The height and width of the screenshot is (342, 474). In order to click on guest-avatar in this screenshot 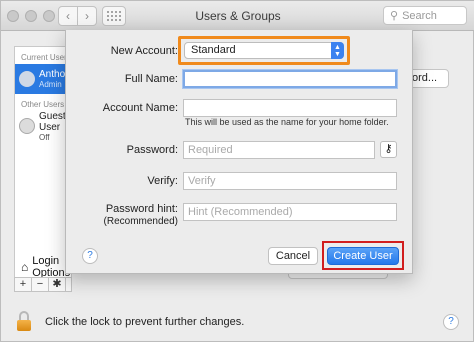, I will do `click(27, 126)`.